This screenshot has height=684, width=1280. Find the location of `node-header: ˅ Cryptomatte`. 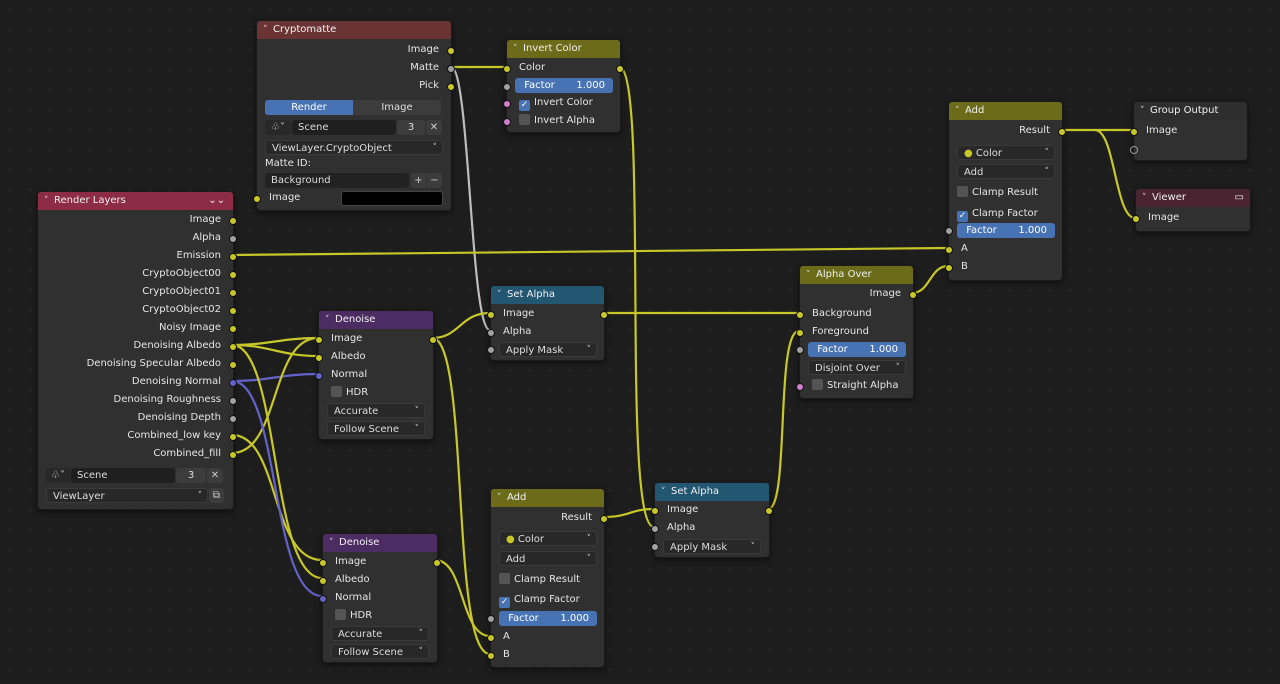

node-header: ˅ Cryptomatte is located at coordinates (354, 30).